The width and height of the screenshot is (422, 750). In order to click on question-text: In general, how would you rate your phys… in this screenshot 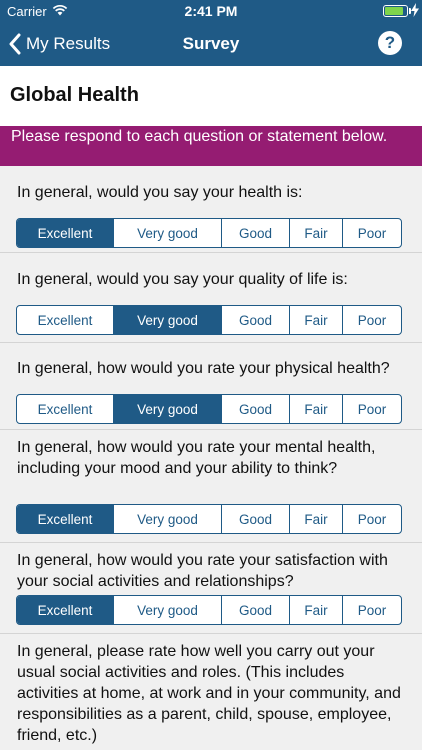, I will do `click(203, 368)`.